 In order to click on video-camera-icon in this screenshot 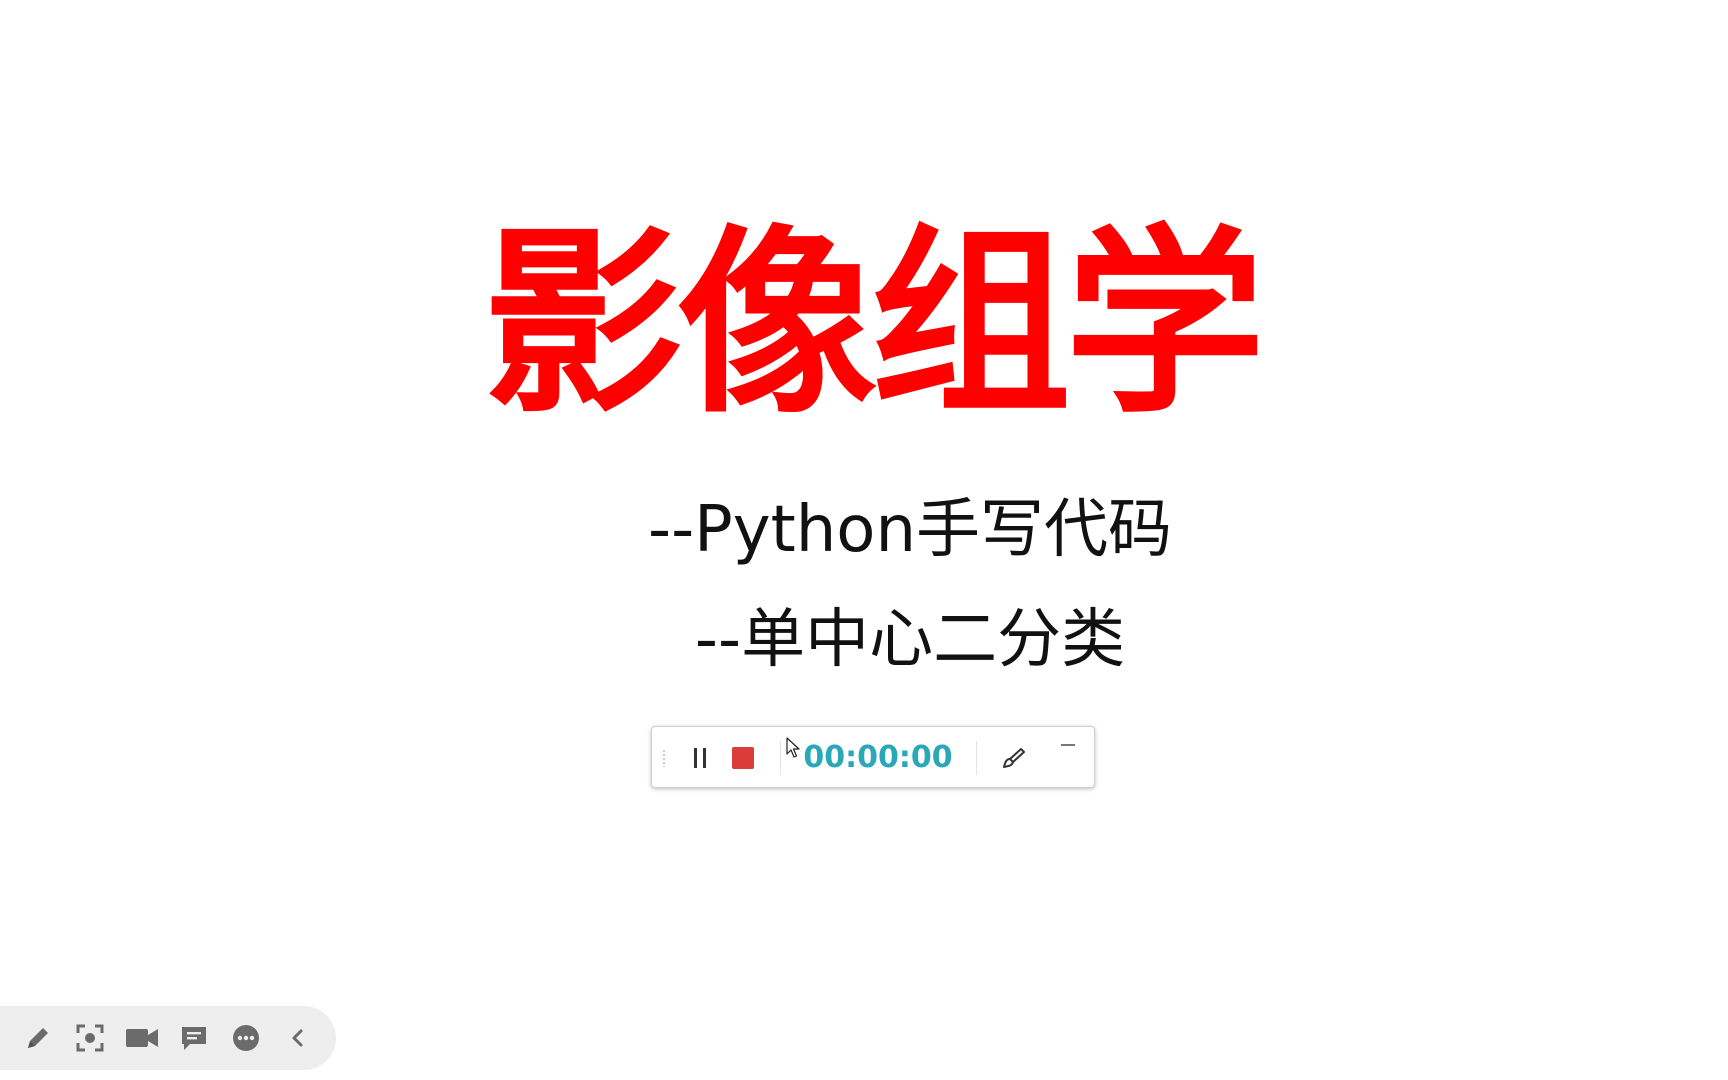, I will do `click(142, 1038)`.